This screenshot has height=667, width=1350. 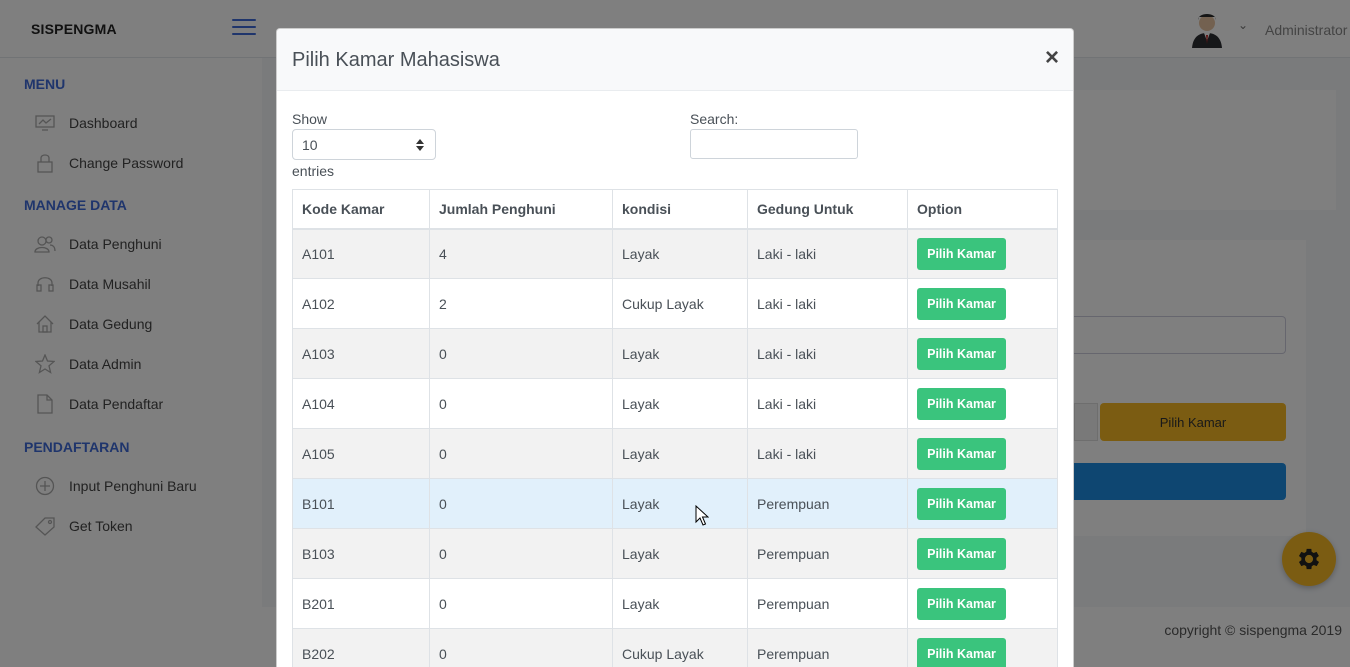 I want to click on table-row: A103 0 Layak Laki - laki Pilih Kamar, so click(x=675, y=353).